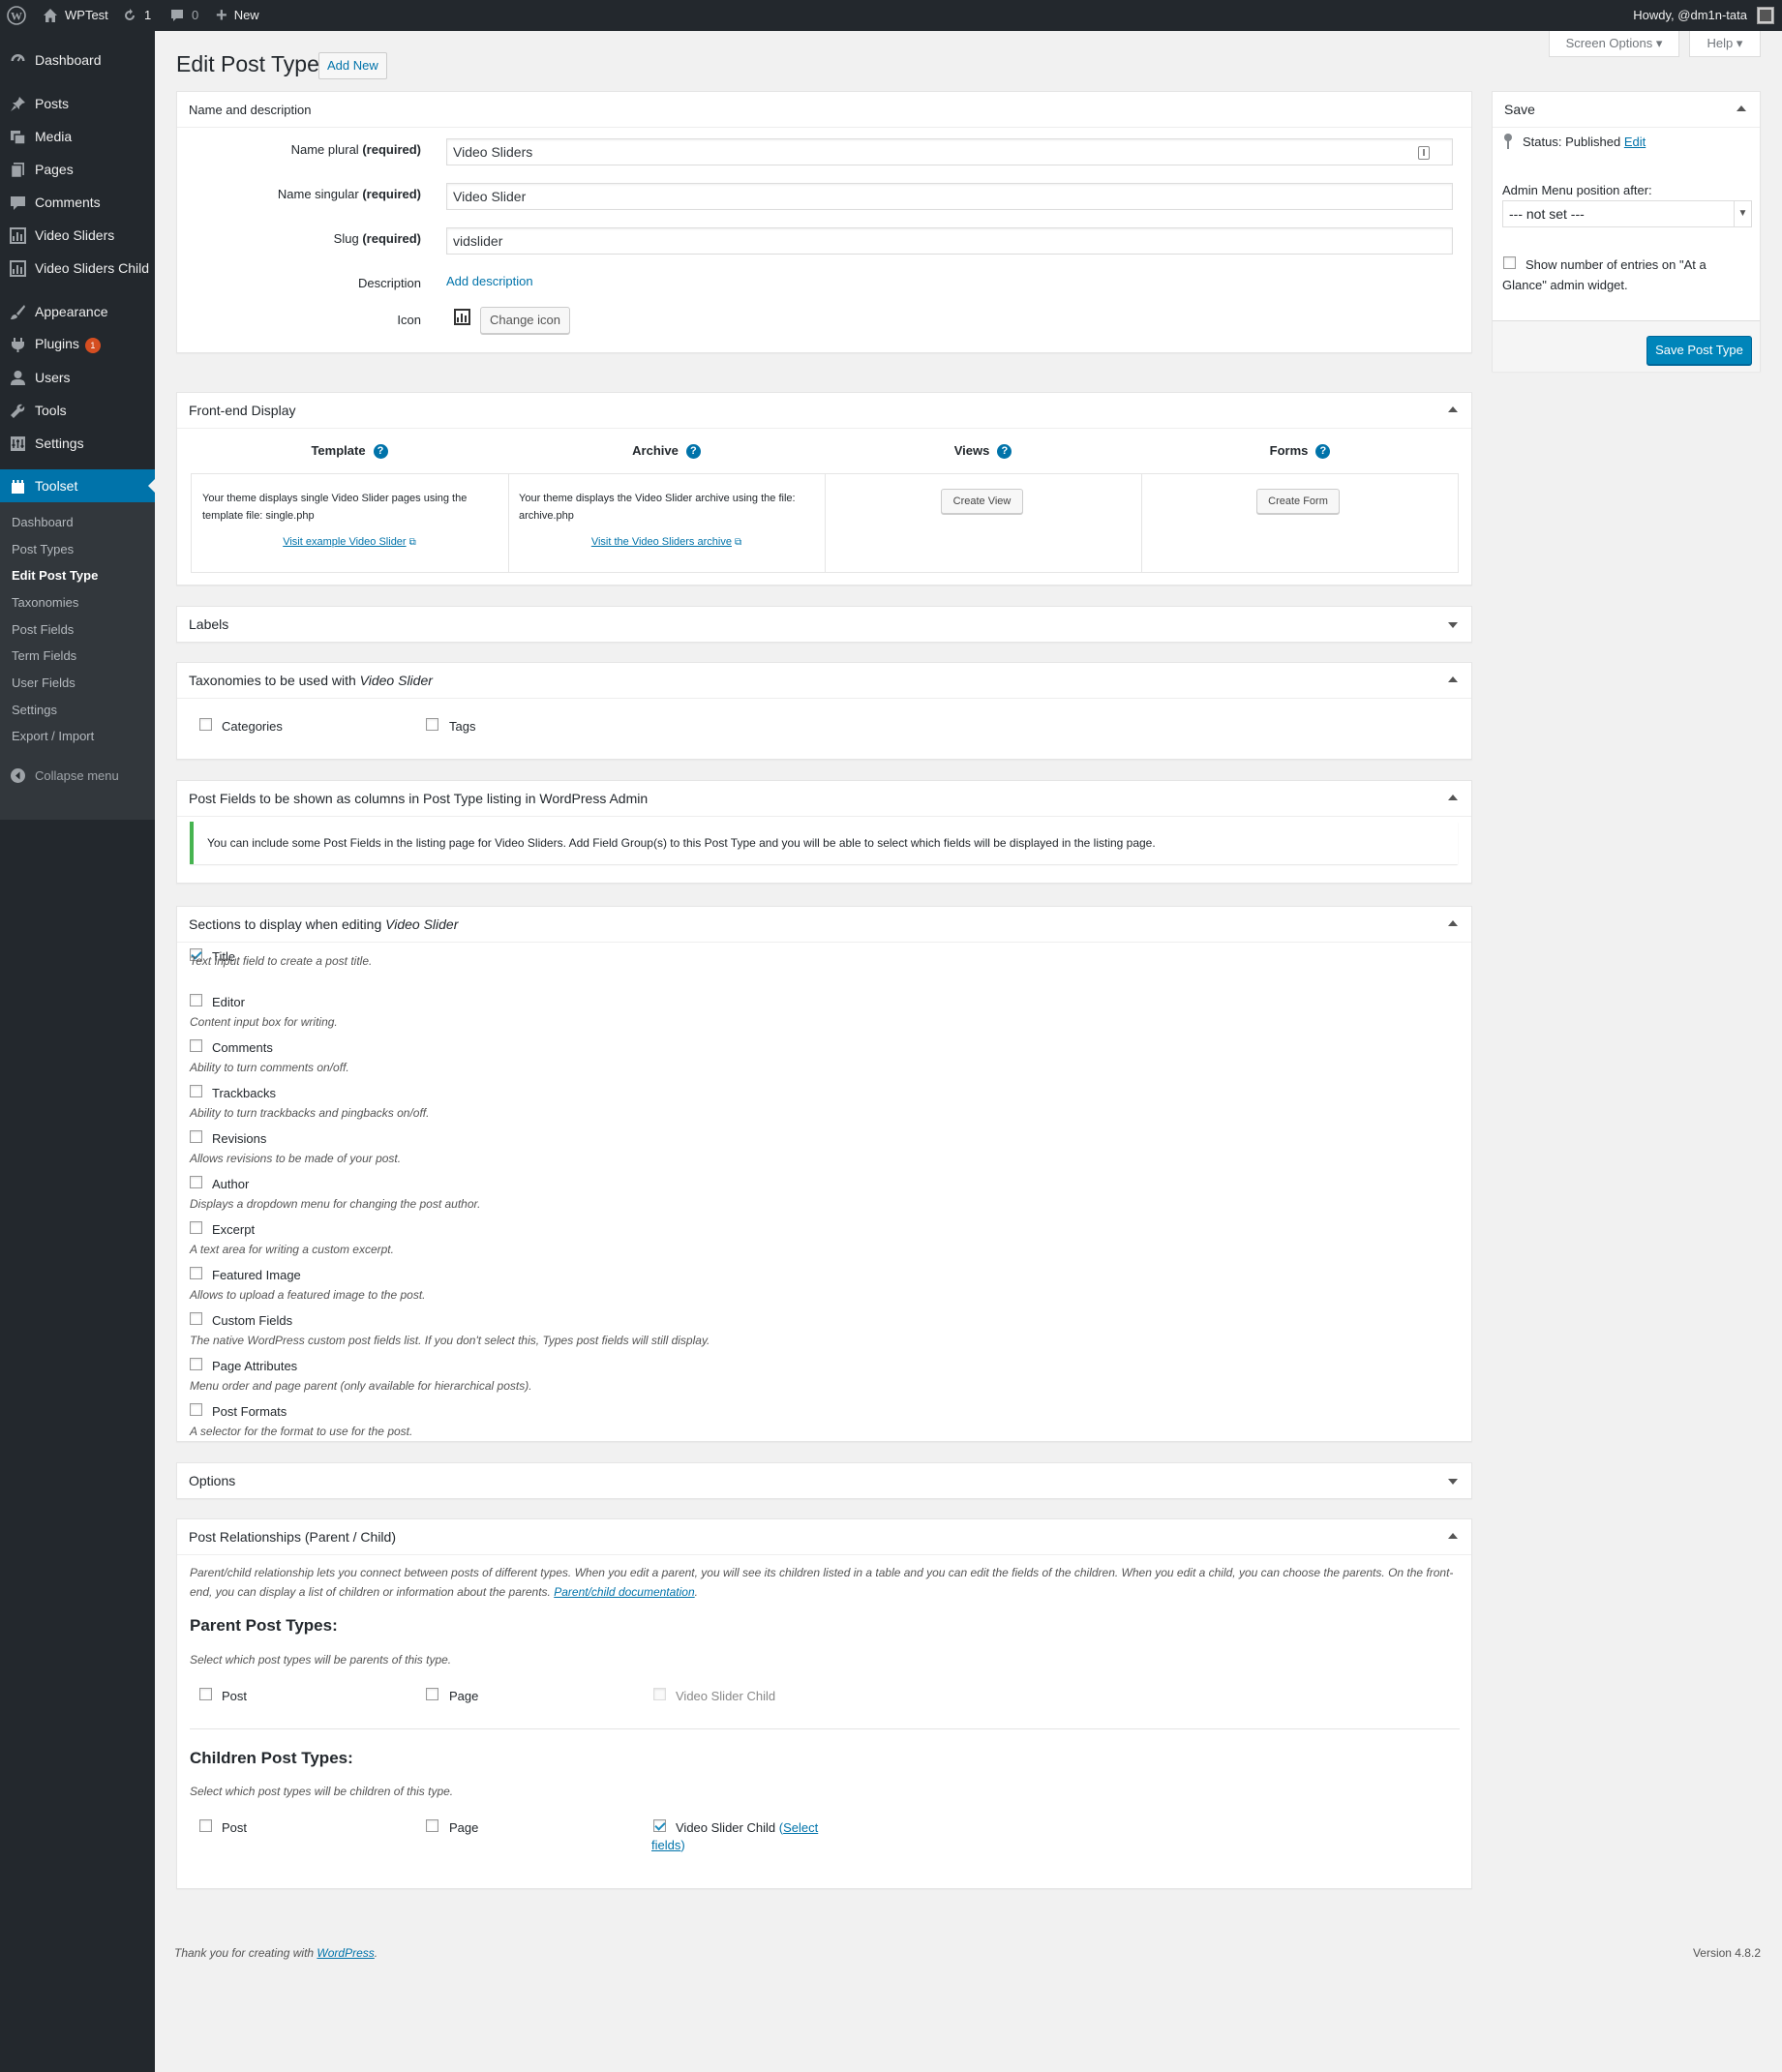 Image resolution: width=1782 pixels, height=2072 pixels. Describe the element at coordinates (44, 655) in the screenshot. I see `submenu-term-fields: Term Fields` at that location.